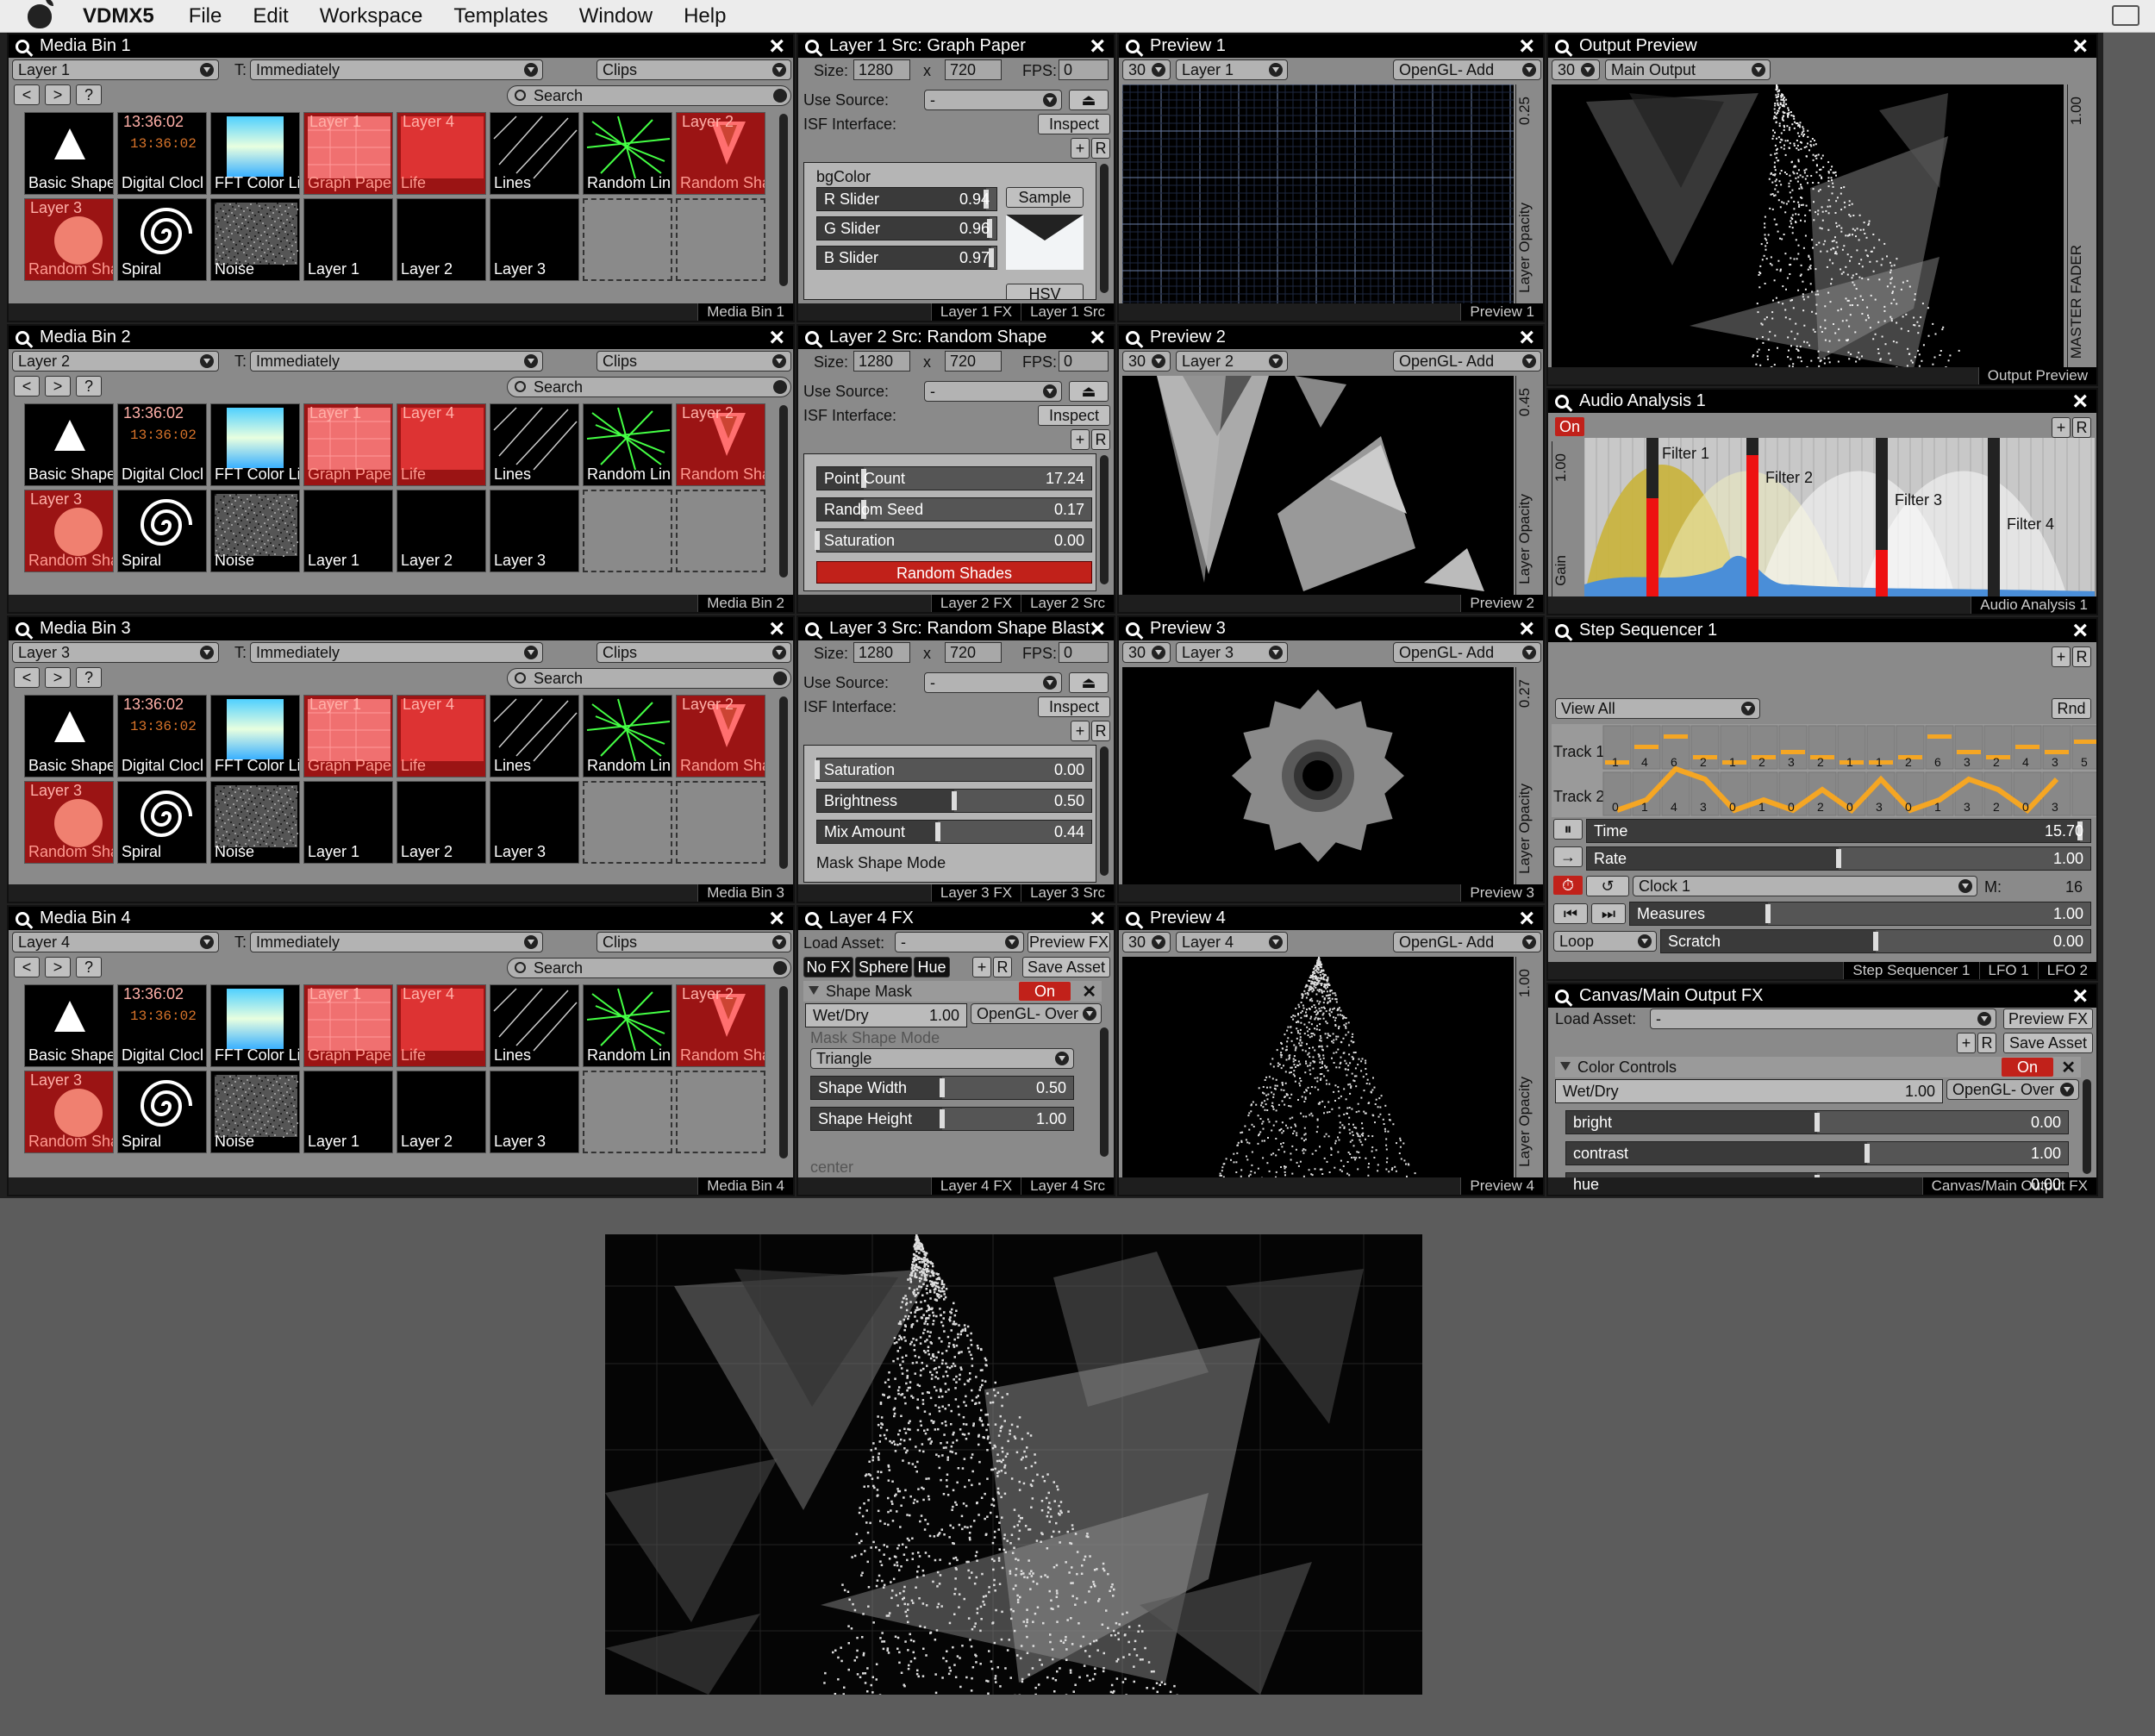 The width and height of the screenshot is (2155, 1736). I want to click on audio-analysis-footer-tab: Audio Analysis 1, so click(2033, 605).